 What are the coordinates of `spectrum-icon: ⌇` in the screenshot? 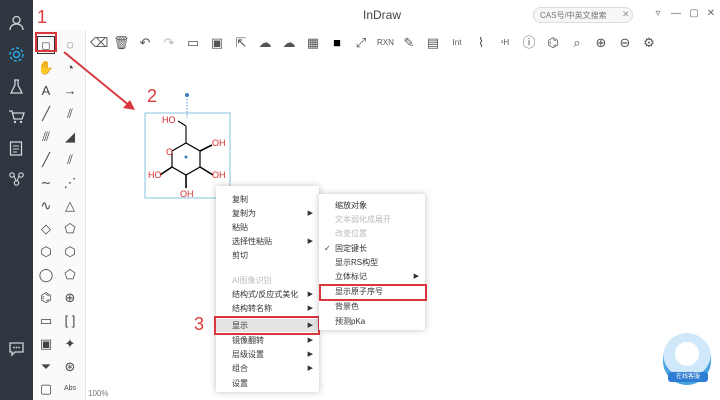 It's located at (481, 43).